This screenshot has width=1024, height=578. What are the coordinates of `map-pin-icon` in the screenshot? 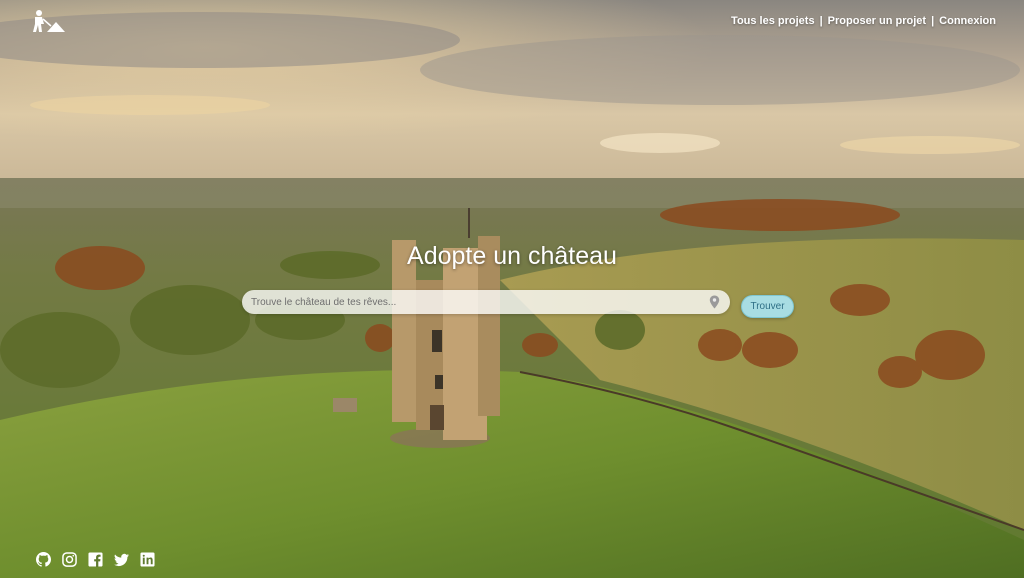 It's located at (714, 302).